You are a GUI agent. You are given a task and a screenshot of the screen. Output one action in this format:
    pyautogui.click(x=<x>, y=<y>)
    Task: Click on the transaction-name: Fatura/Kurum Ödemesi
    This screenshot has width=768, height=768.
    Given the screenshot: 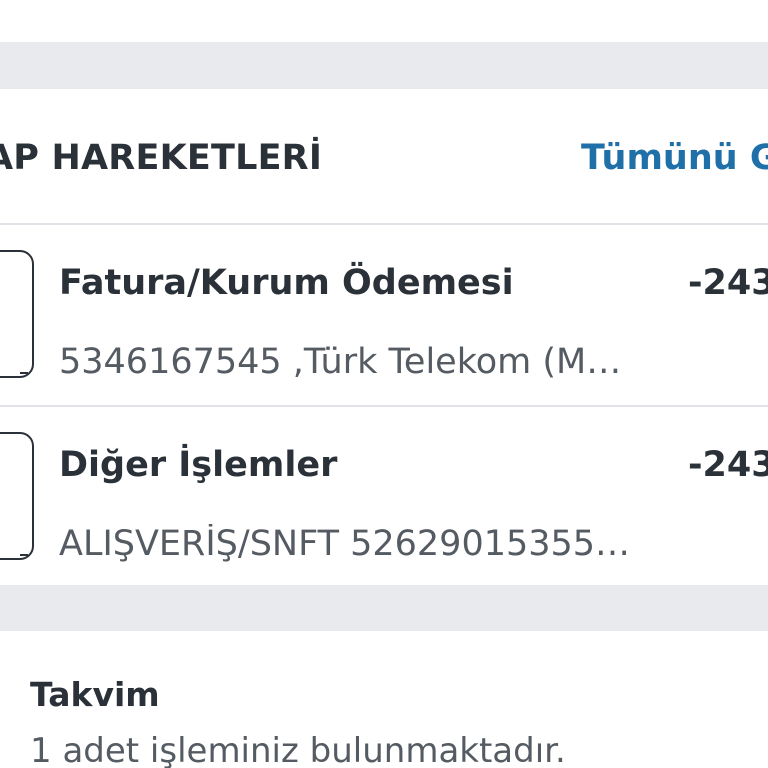 What is the action you would take?
    pyautogui.click(x=286, y=283)
    